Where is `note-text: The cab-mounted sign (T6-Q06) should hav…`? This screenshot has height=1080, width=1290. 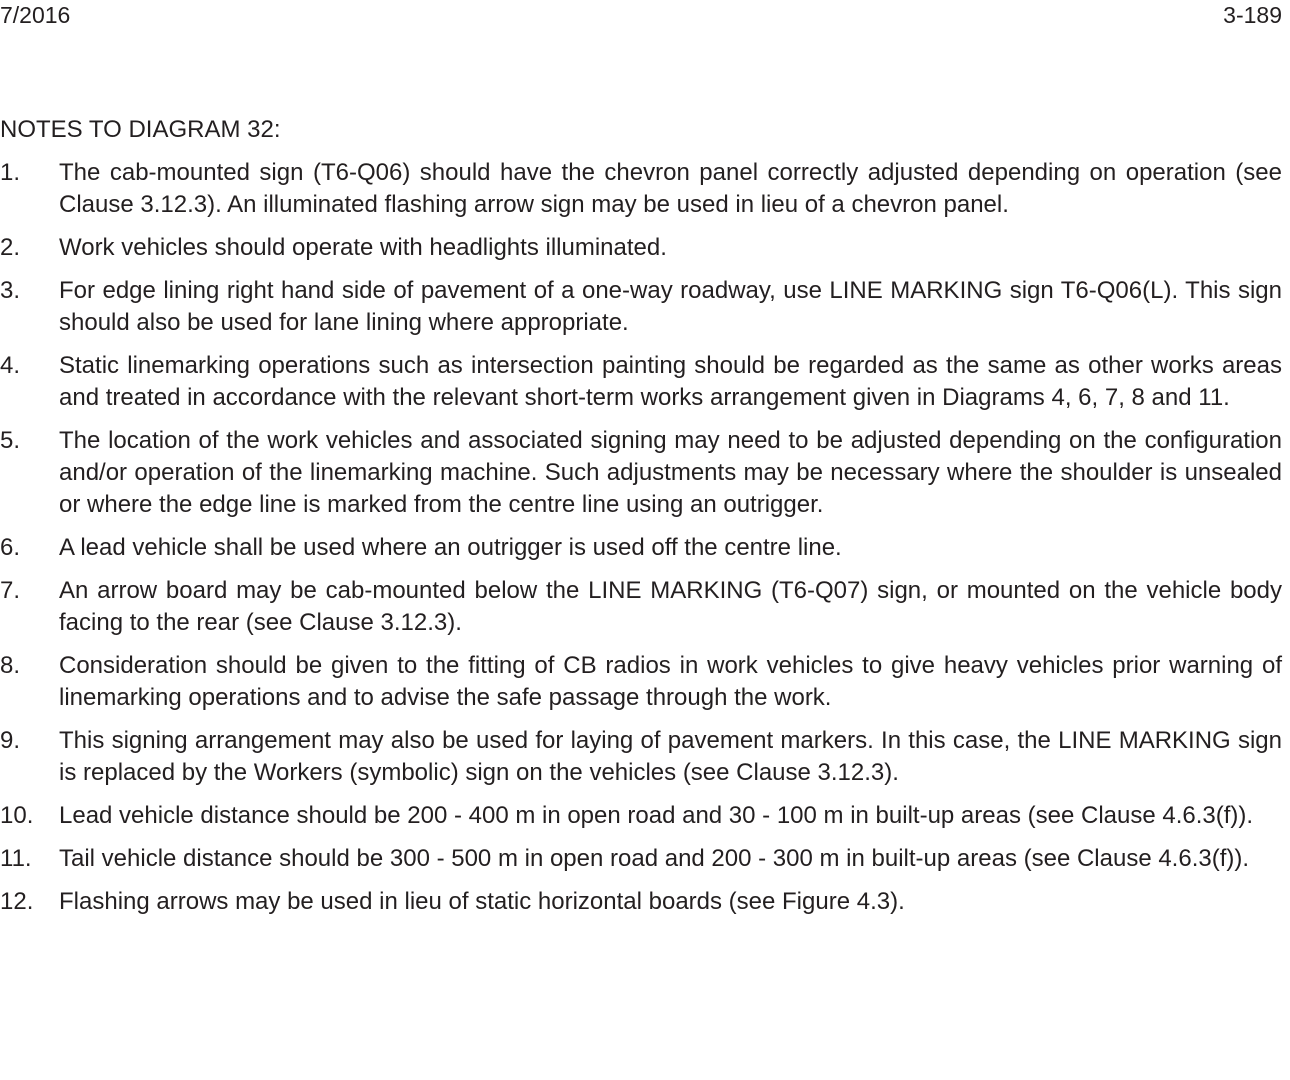 note-text: The cab-mounted sign (T6-Q06) should hav… is located at coordinates (670, 188).